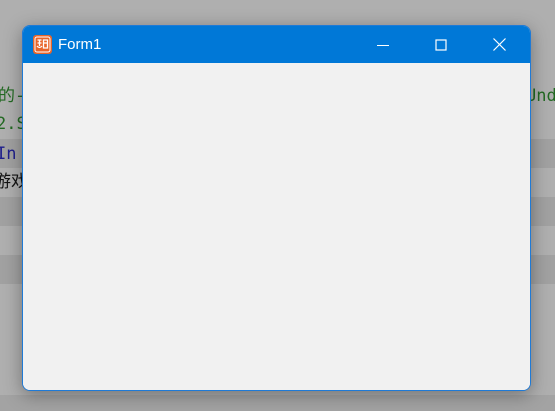 This screenshot has width=555, height=411. What do you see at coordinates (42, 44) in the screenshot?
I see `app-icon` at bounding box center [42, 44].